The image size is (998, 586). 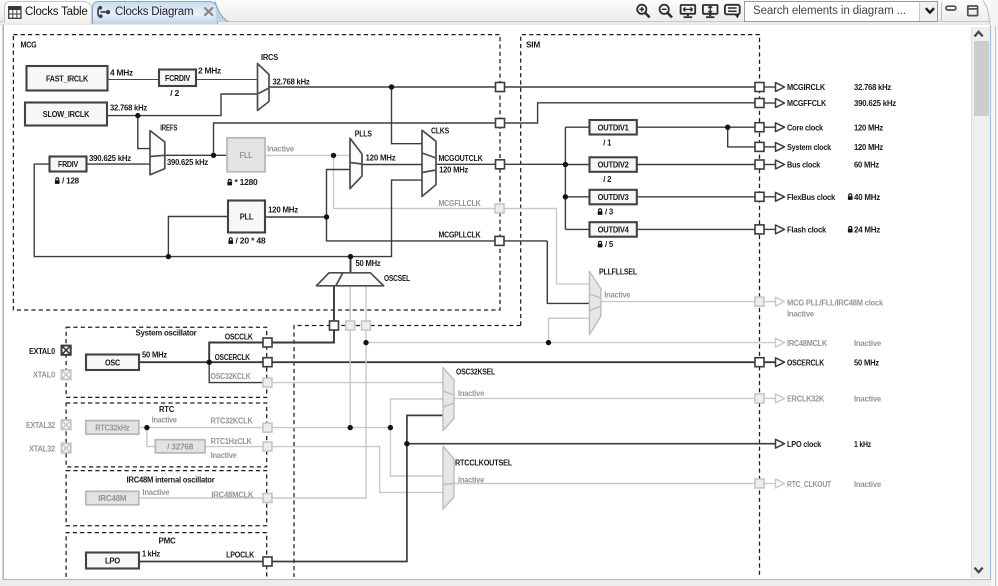 What do you see at coordinates (232, 421) in the screenshot?
I see `svg-text: RTC32KCLK` at bounding box center [232, 421].